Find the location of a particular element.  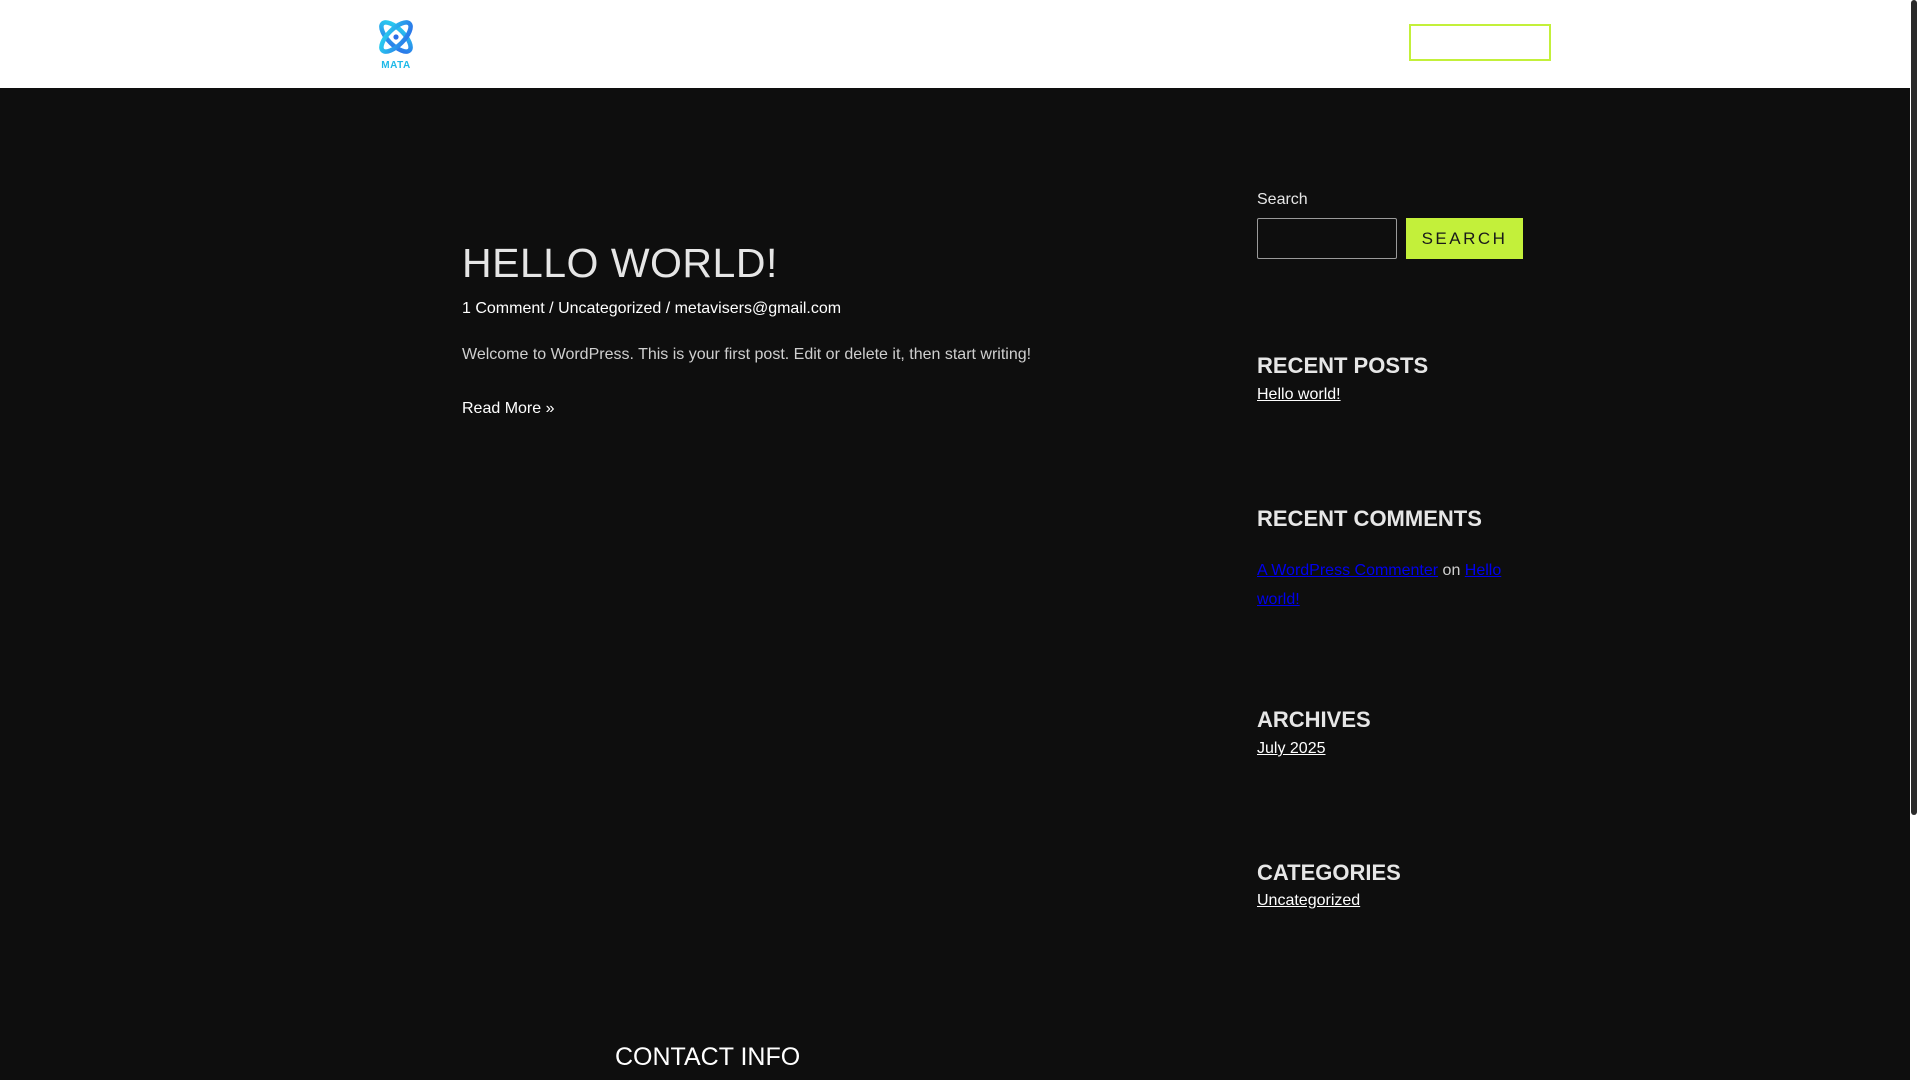

post-comments-link: 1 Comment is located at coordinates (503, 308).